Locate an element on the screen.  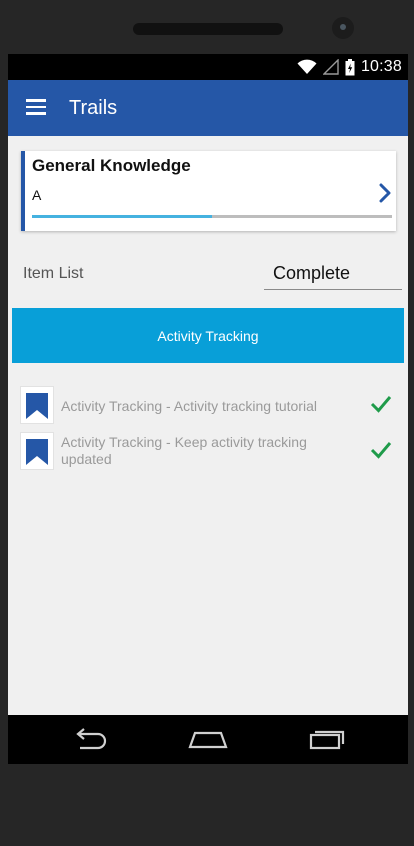
app-bar: Trails is located at coordinates (208, 108).